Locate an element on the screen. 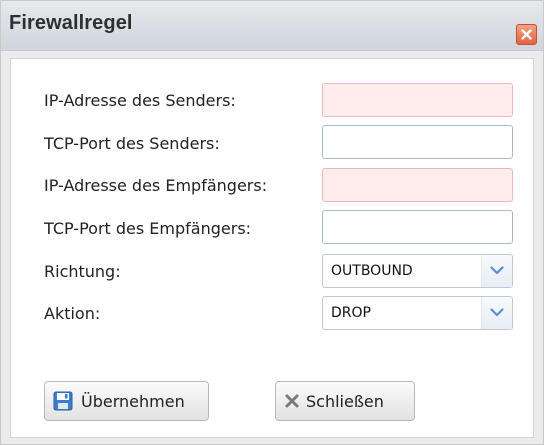 The width and height of the screenshot is (545, 446). receiver-ip-label: IP-Adresse des Empfängers: is located at coordinates (156, 185).